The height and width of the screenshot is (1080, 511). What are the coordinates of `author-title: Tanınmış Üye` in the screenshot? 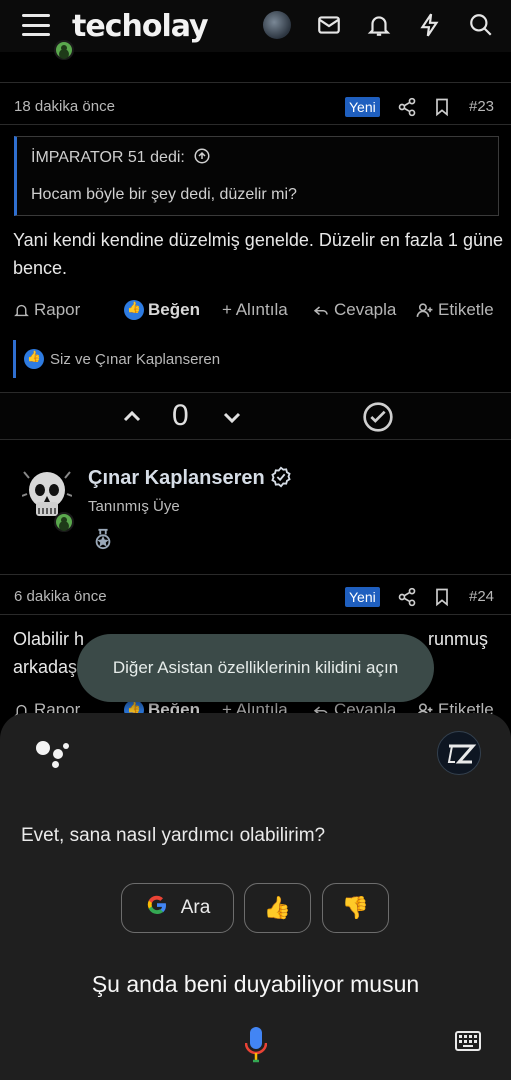 It's located at (134, 506).